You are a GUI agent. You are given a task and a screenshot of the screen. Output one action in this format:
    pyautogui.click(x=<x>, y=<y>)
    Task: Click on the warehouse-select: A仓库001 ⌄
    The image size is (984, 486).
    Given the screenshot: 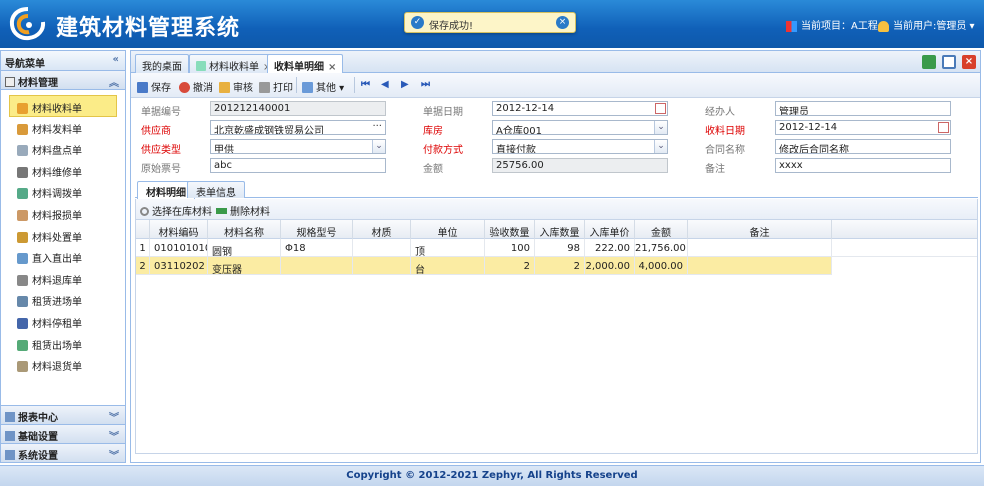 What is the action you would take?
    pyautogui.click(x=580, y=127)
    